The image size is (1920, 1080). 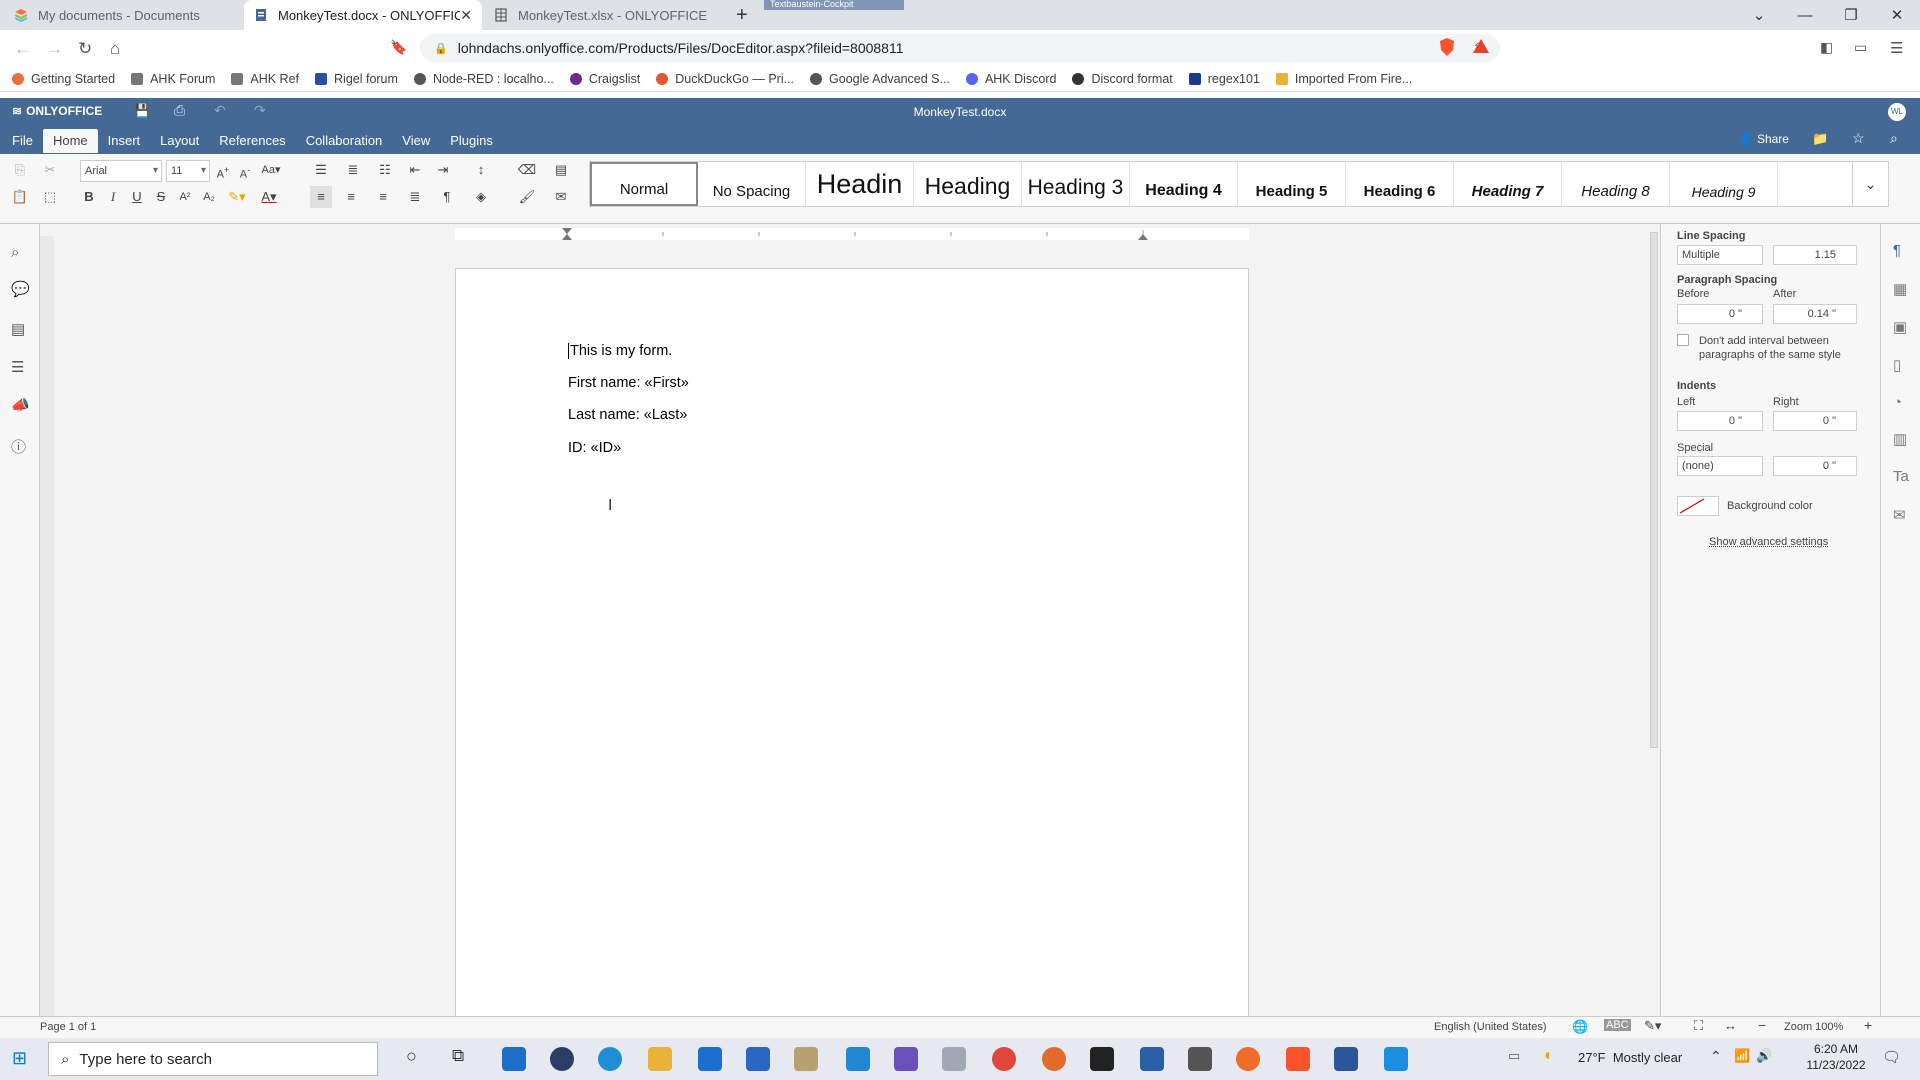 I want to click on sidebar-toggle-icon: ◧, so click(x=1826, y=47).